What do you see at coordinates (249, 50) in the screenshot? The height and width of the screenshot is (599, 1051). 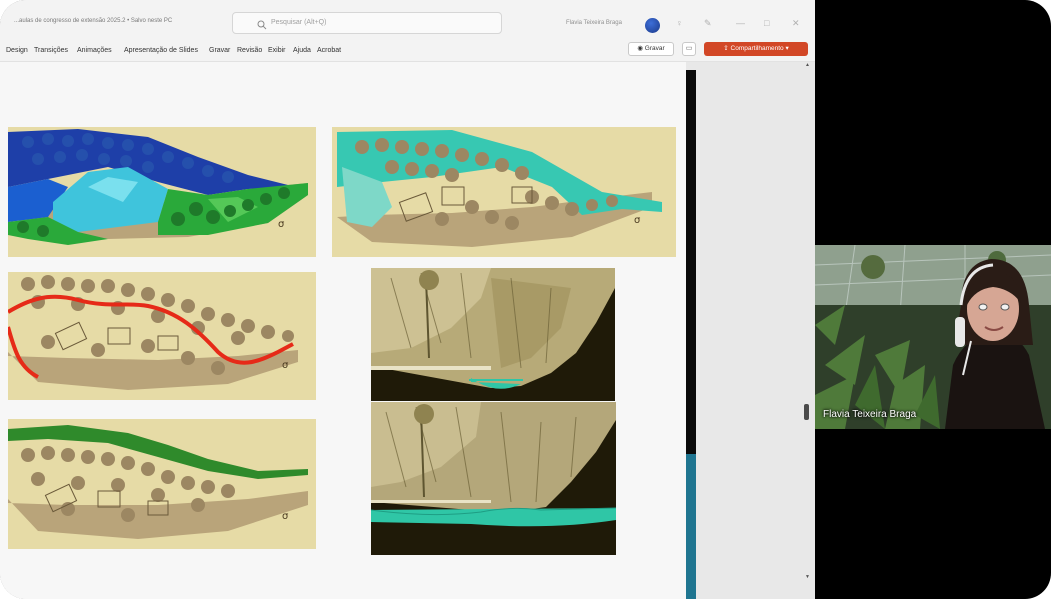 I see `menu-review: Revisão` at bounding box center [249, 50].